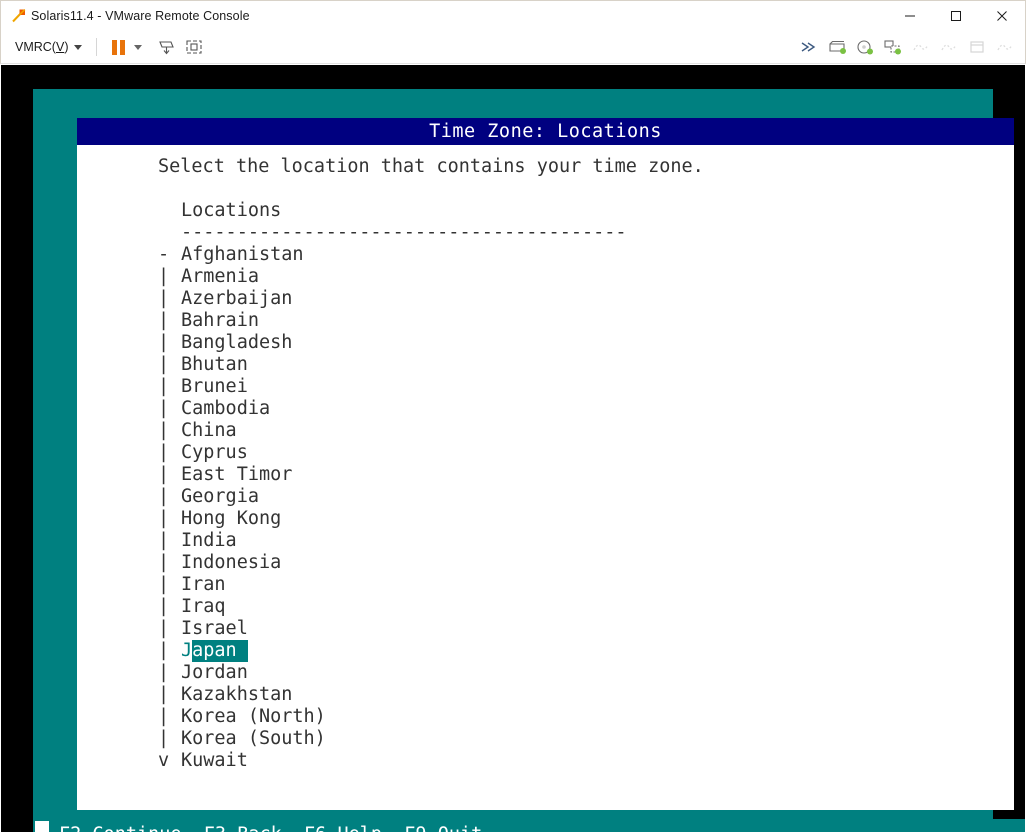  Describe the element at coordinates (1002, 16) in the screenshot. I see `close-button` at that location.